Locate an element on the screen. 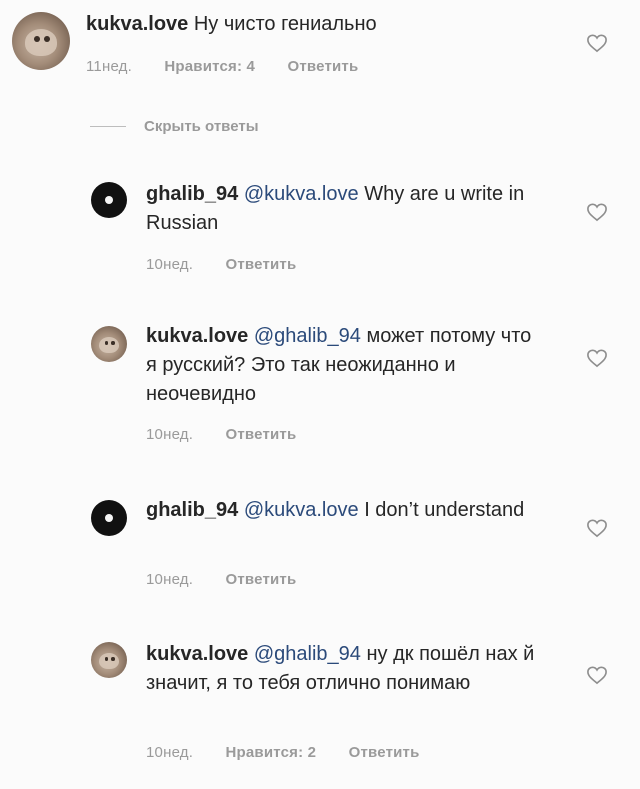 The height and width of the screenshot is (789, 640). hide-replies-label: Скрыть ответы is located at coordinates (201, 126).